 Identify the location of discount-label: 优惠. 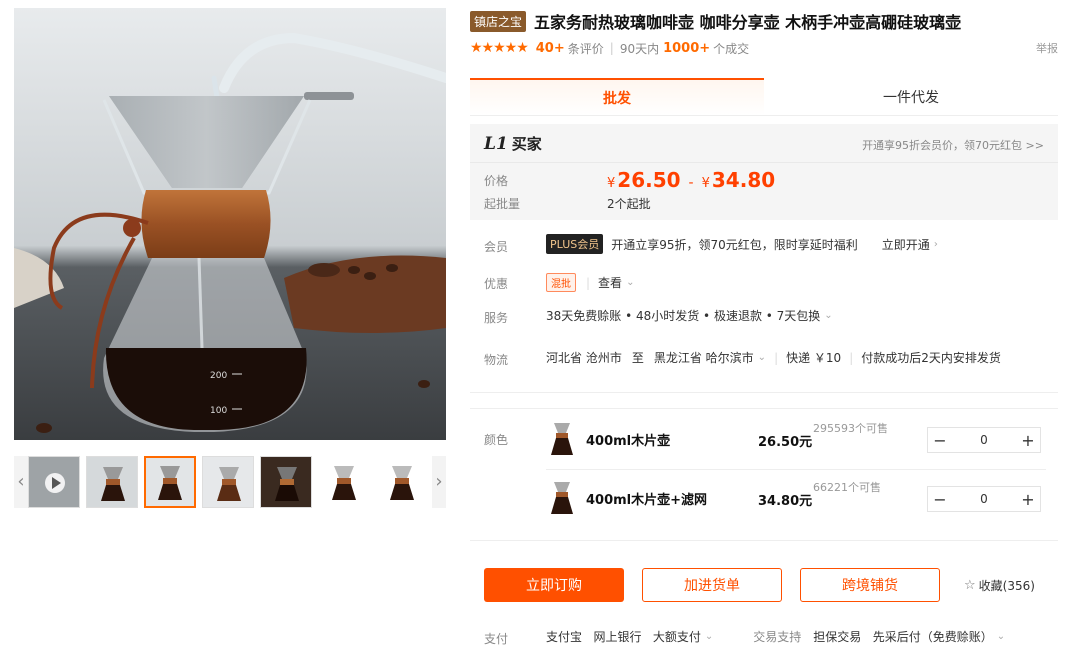
(496, 284).